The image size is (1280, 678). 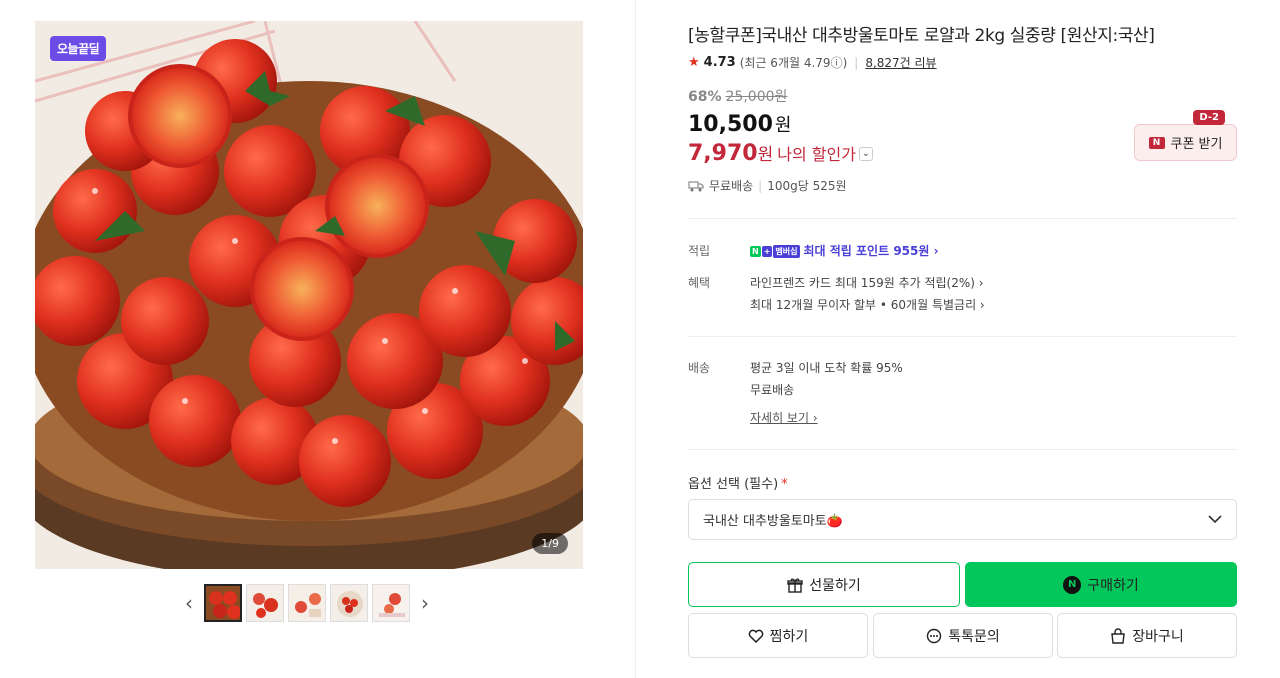 I want to click on original-price: 25,000원, so click(x=756, y=97).